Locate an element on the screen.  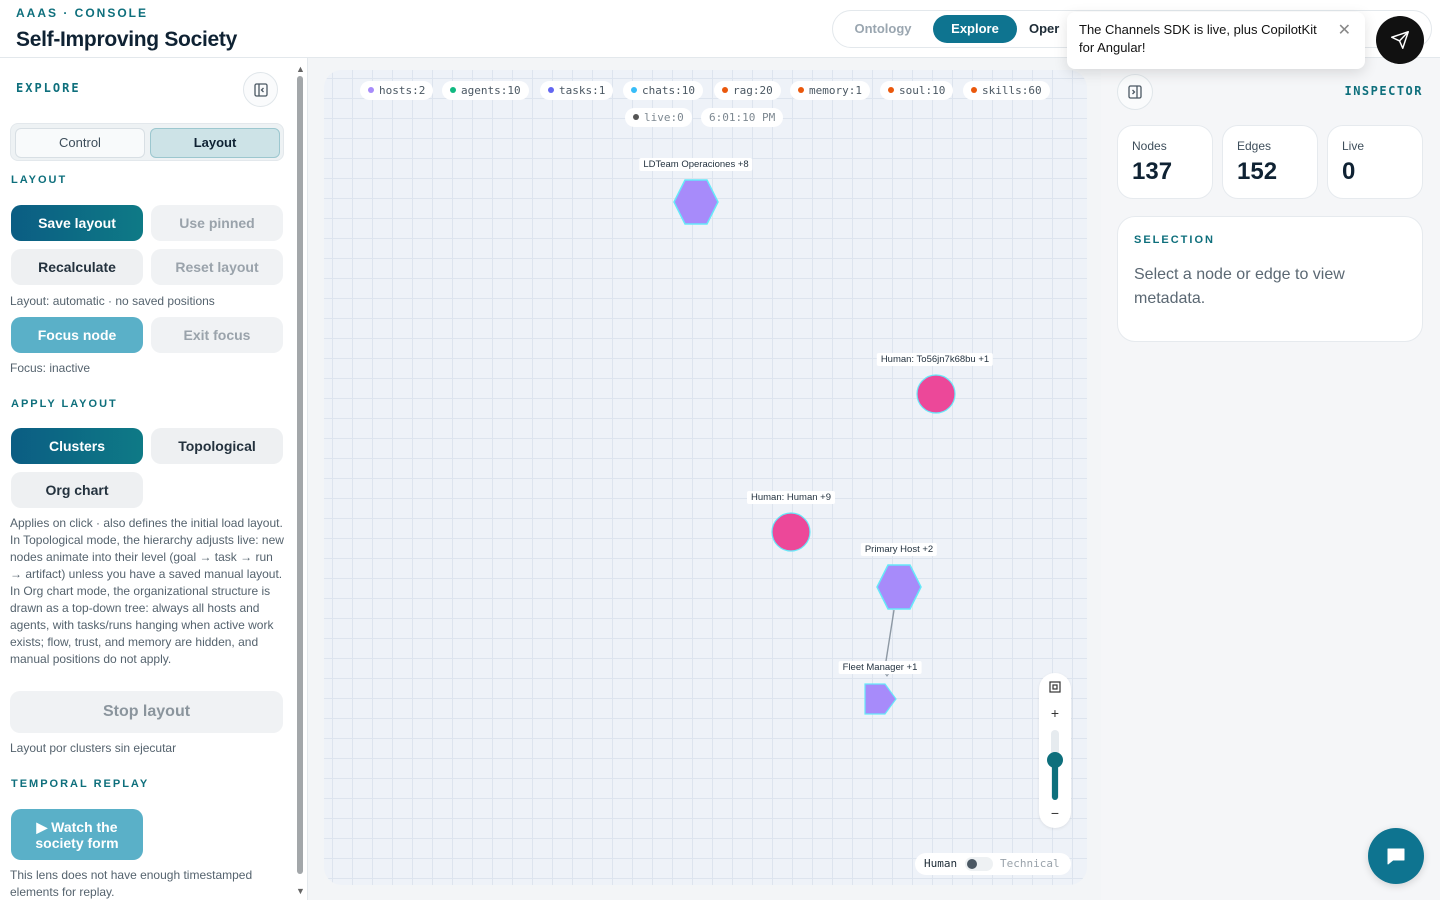
lens-toggle: Human Technical is located at coordinates (993, 864).